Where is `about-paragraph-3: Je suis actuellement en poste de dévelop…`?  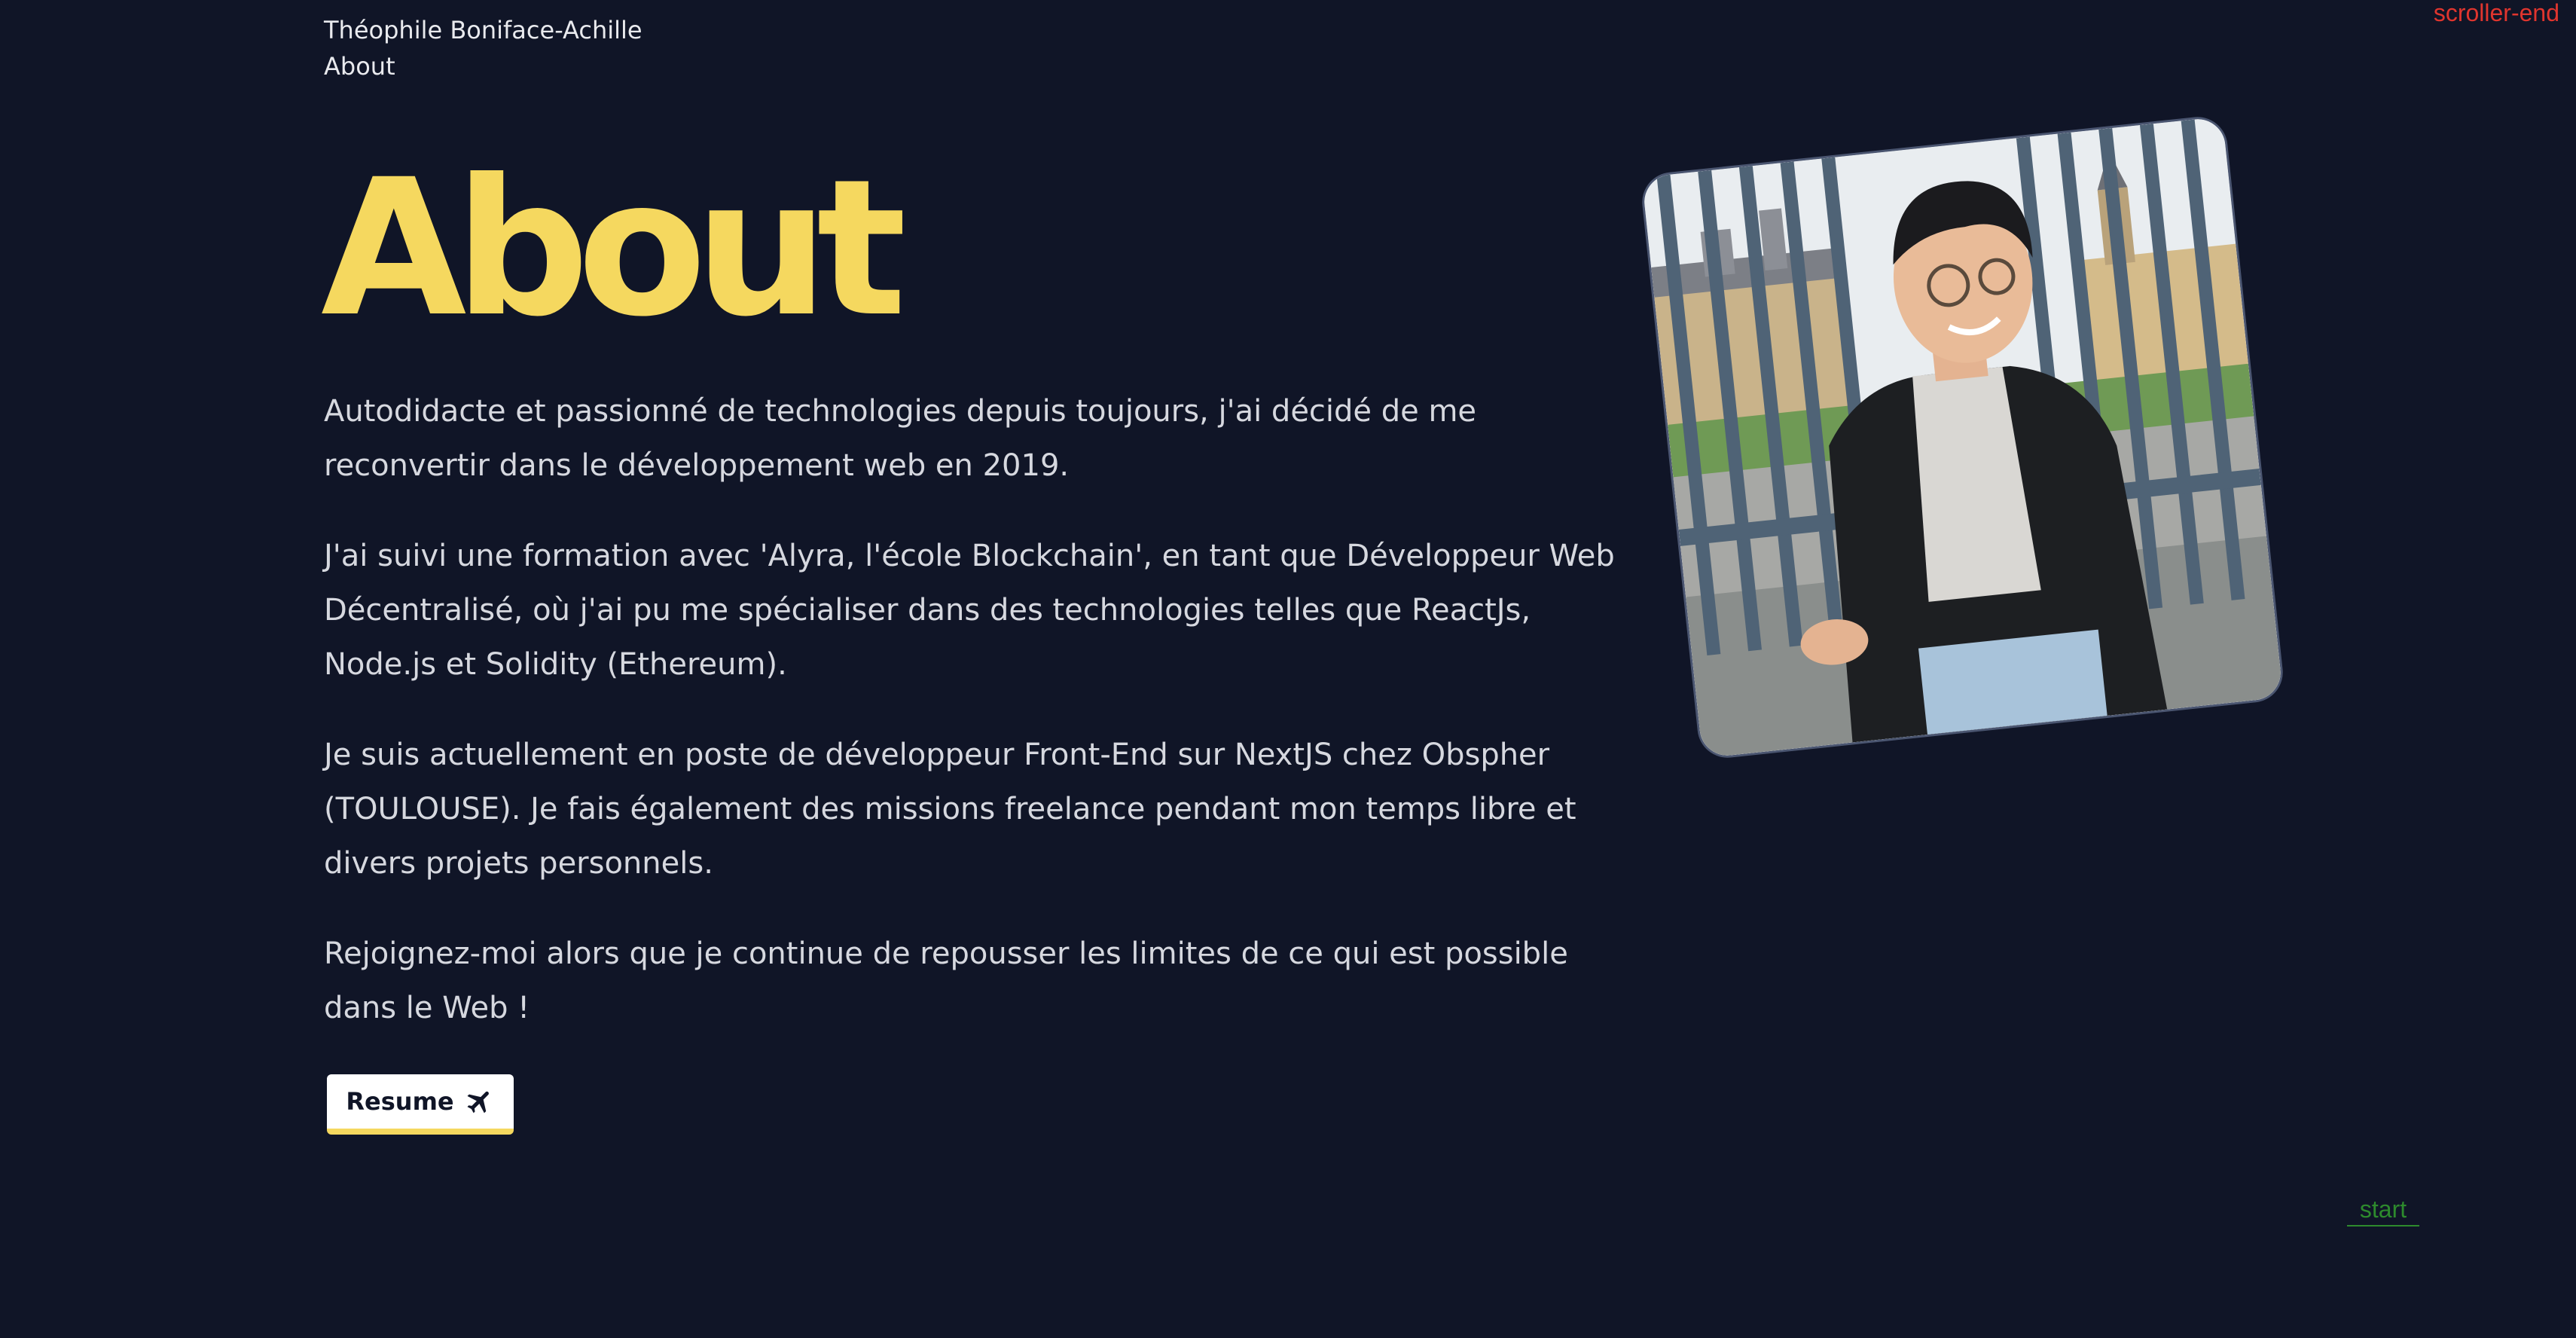 about-paragraph-3: Je suis actuellement en poste de dévelop… is located at coordinates (950, 810).